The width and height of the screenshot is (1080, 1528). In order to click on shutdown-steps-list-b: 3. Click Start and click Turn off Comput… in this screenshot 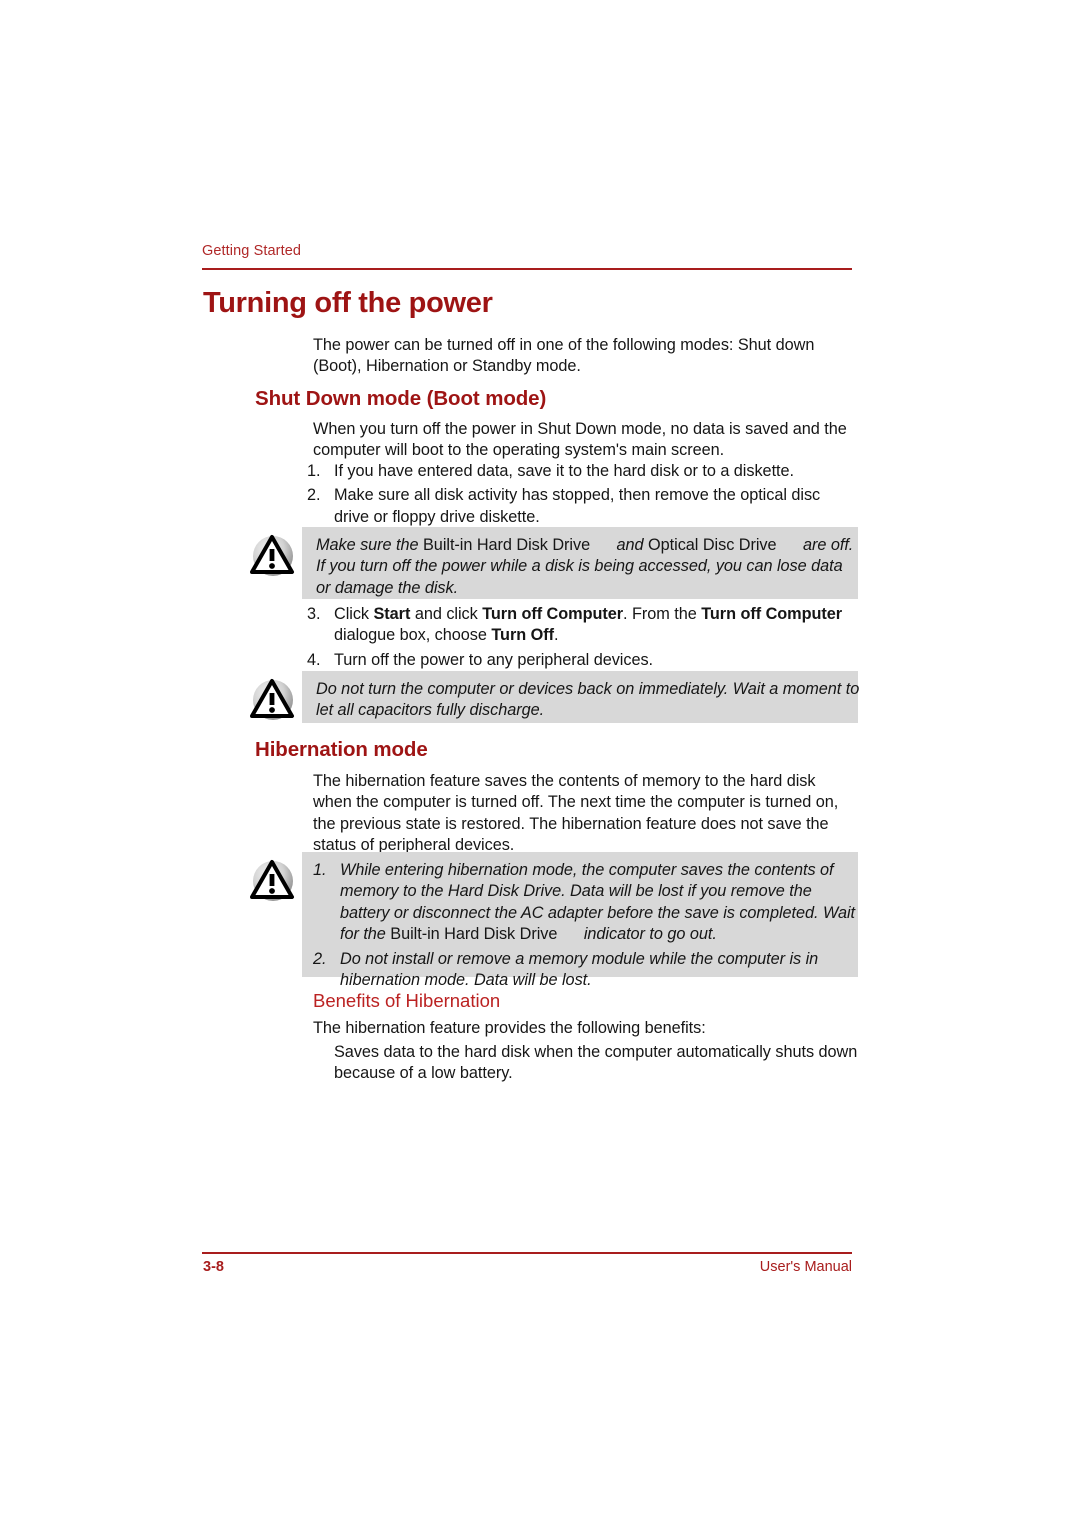, I will do `click(581, 637)`.